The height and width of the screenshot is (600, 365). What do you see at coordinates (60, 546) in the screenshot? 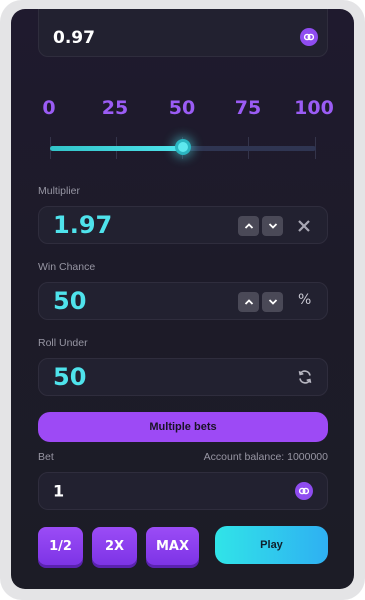
I see `half-bet-button: 1/2` at bounding box center [60, 546].